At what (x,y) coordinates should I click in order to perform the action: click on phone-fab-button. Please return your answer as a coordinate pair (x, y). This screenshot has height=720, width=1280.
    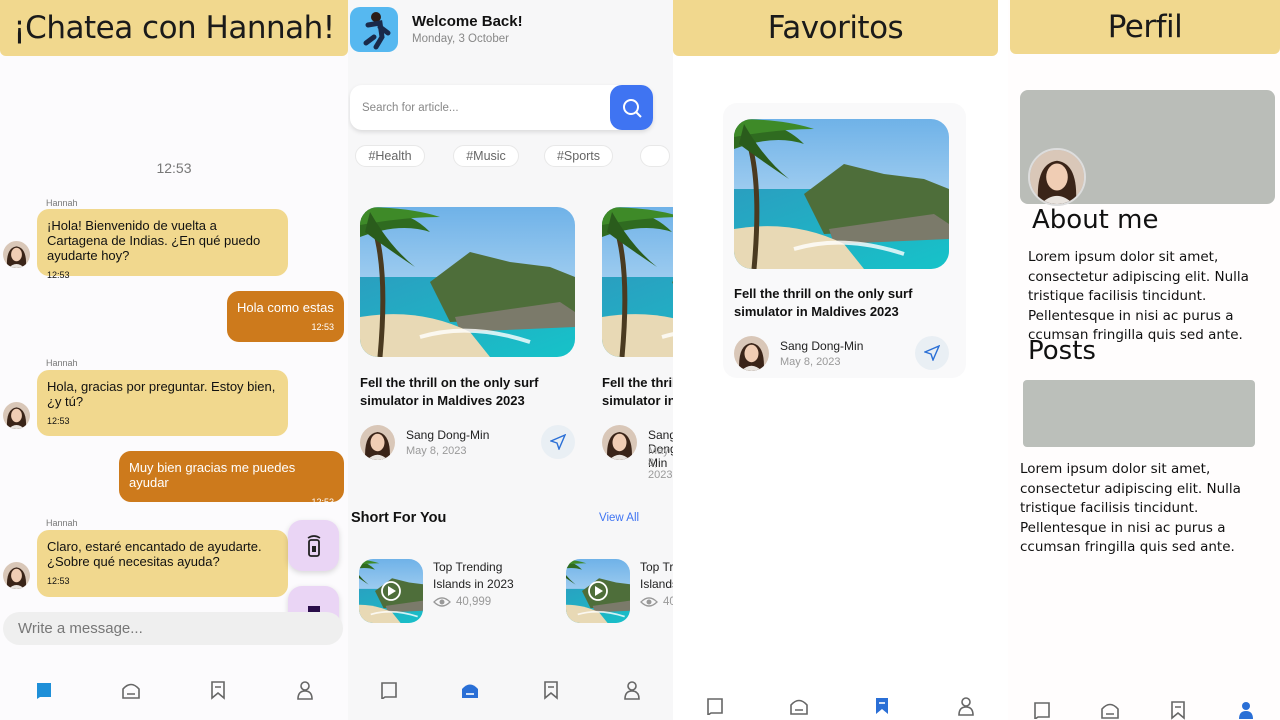
    Looking at the image, I should click on (313, 545).